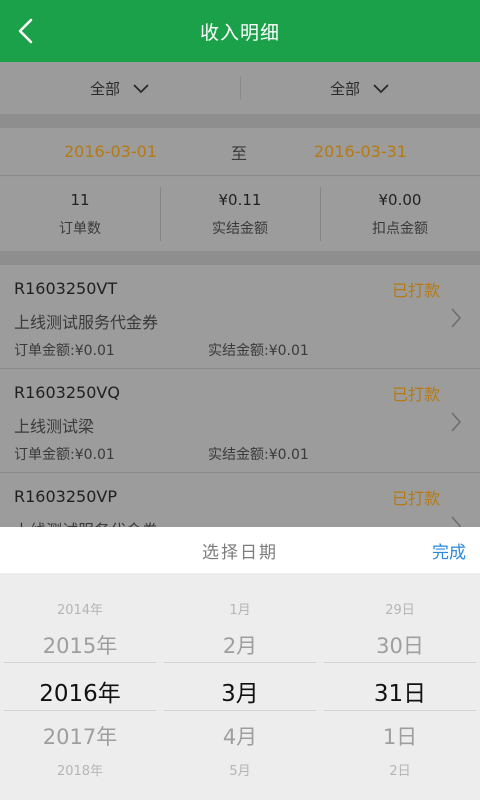 Image resolution: width=480 pixels, height=800 pixels. What do you see at coordinates (360, 151) in the screenshot?
I see `end-date: 2016-03-31` at bounding box center [360, 151].